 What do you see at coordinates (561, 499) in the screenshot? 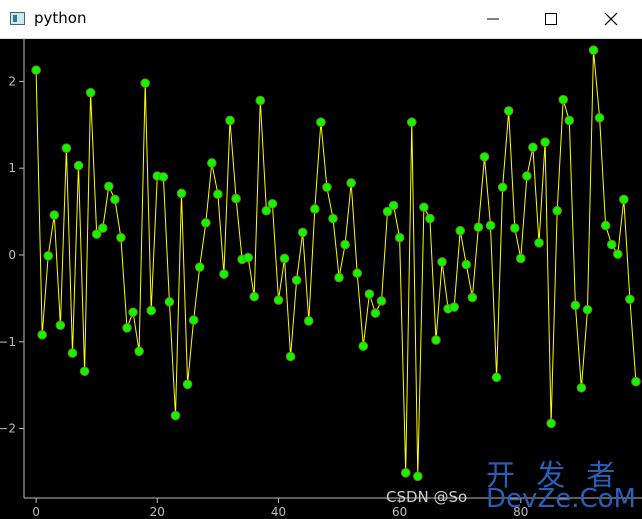
I see `watermark-logo-domain: DevZe.CoM` at bounding box center [561, 499].